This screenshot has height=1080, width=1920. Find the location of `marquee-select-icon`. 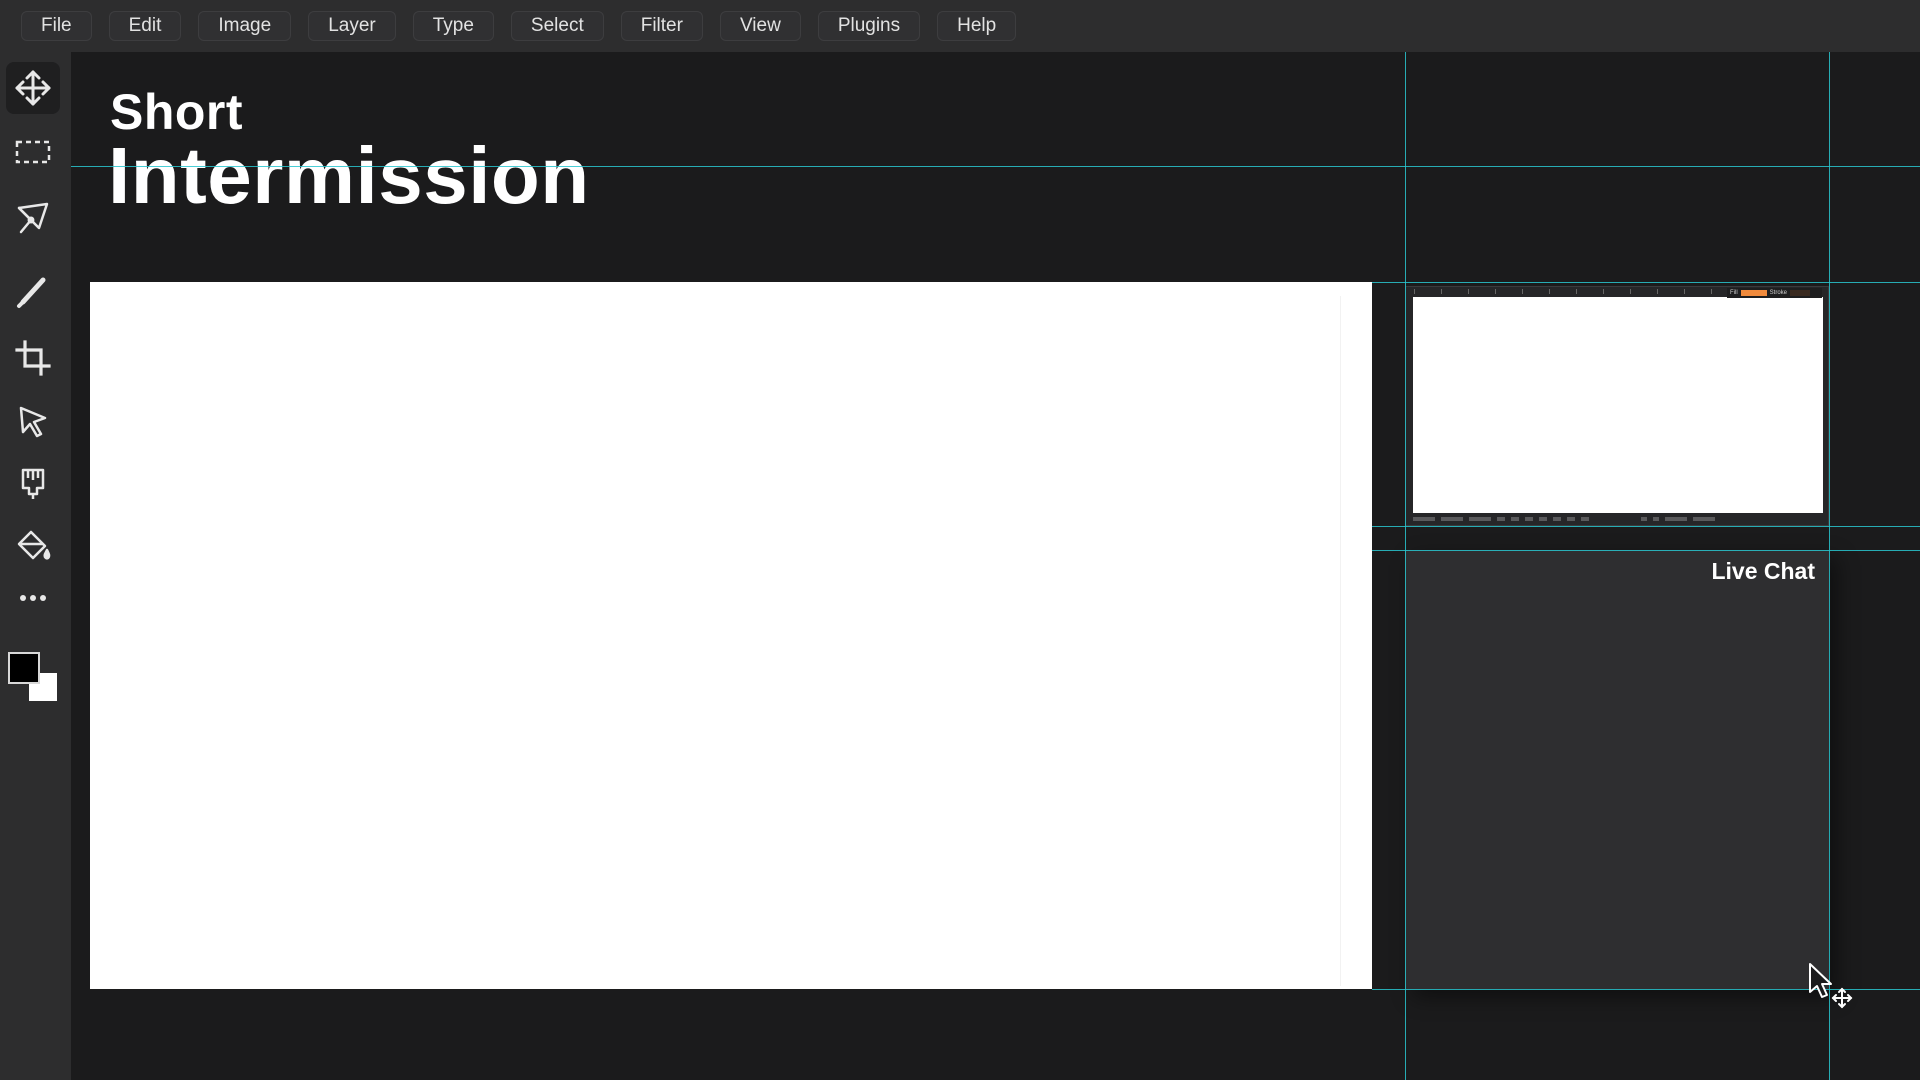

marquee-select-icon is located at coordinates (33, 152).